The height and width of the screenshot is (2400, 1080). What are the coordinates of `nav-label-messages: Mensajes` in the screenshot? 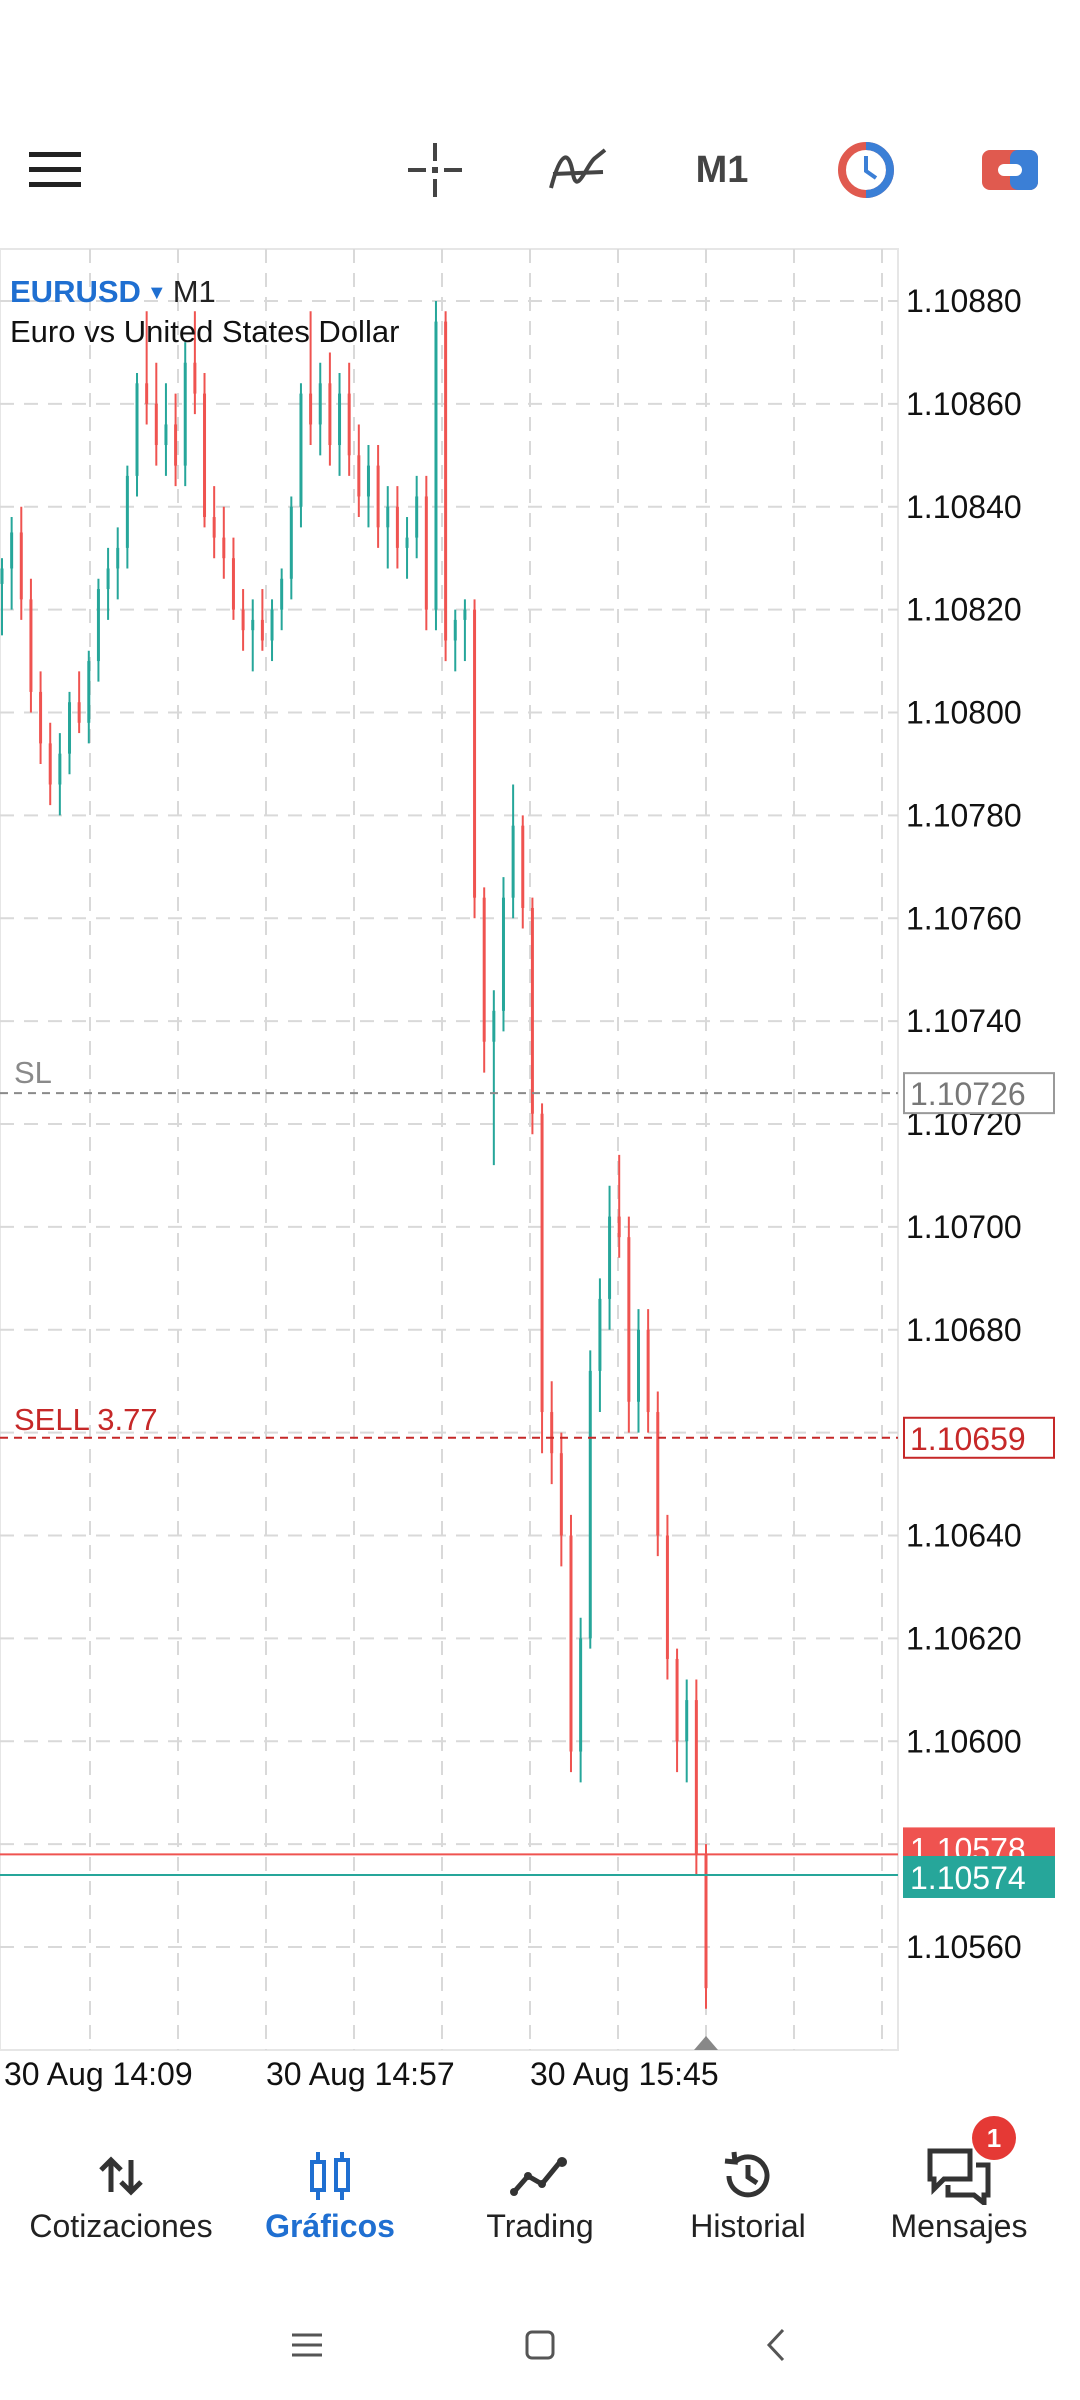 It's located at (959, 2226).